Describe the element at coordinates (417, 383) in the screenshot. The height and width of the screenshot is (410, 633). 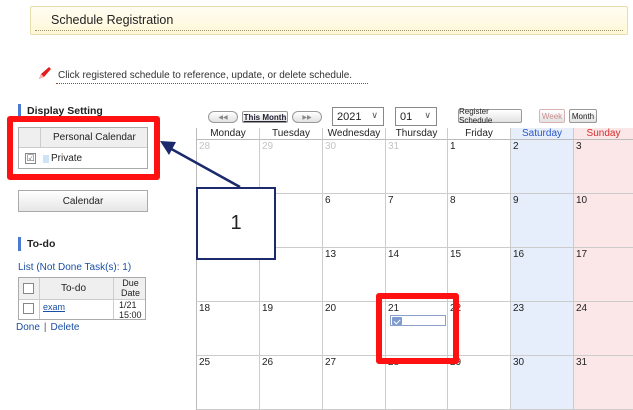
I see `day-cell: 28` at that location.